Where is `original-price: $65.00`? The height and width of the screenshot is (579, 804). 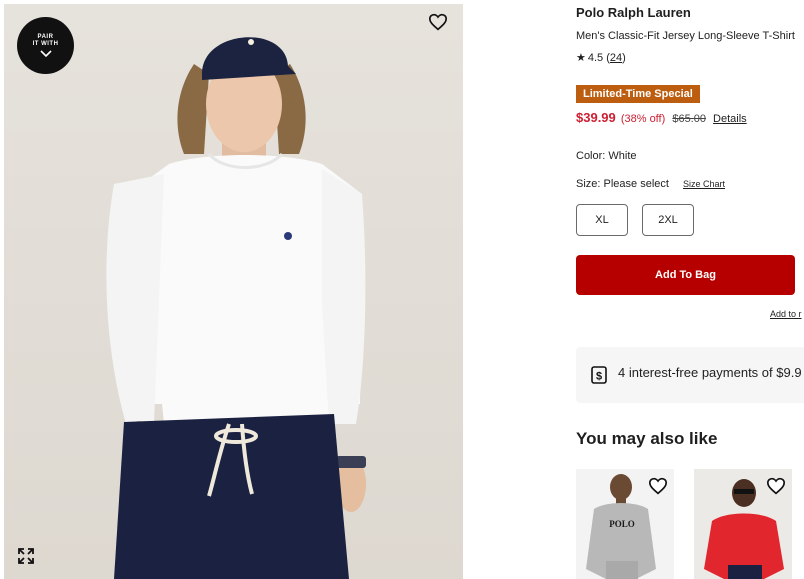
original-price: $65.00 is located at coordinates (689, 119).